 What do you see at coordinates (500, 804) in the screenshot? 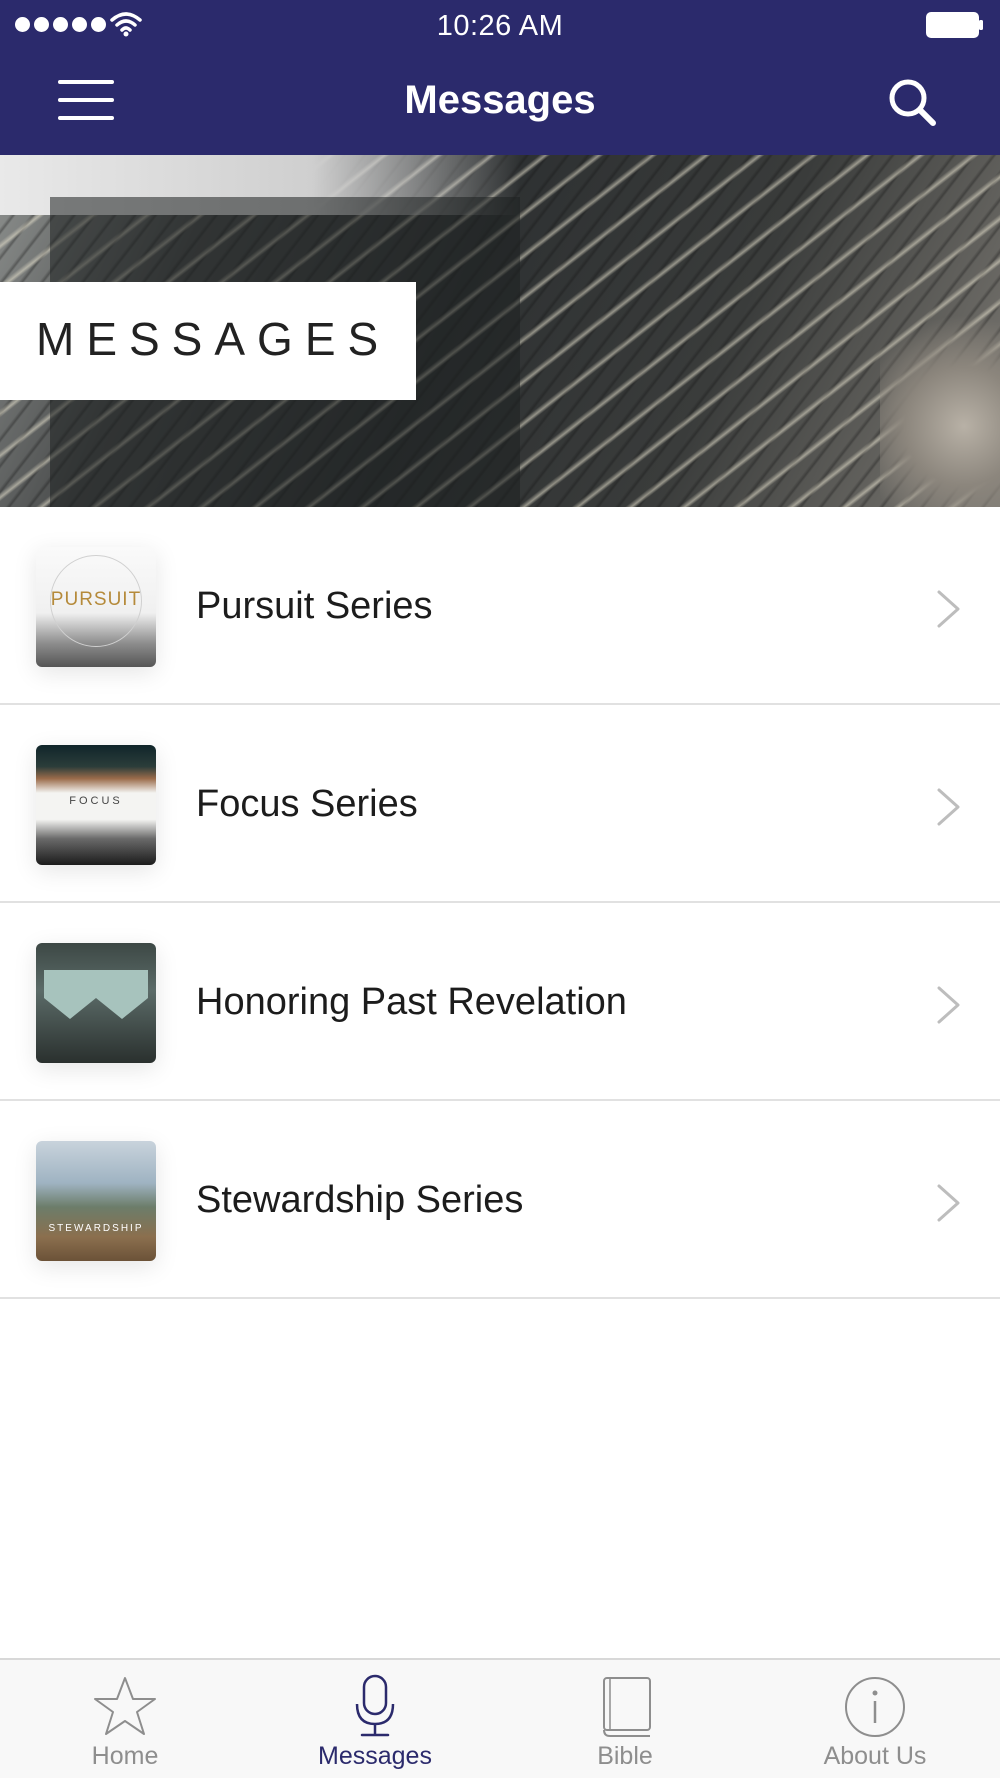
I see `list-item-focus-series: FOCUS Focus Series` at bounding box center [500, 804].